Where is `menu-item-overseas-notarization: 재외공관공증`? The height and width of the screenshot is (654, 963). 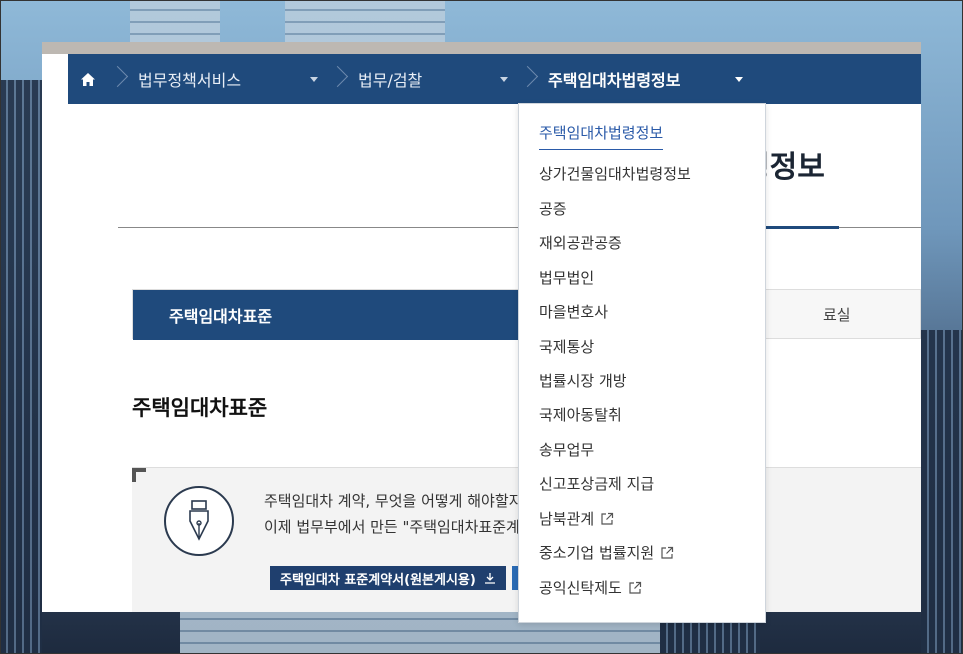
menu-item-overseas-notarization: 재외공관공증 is located at coordinates (580, 242).